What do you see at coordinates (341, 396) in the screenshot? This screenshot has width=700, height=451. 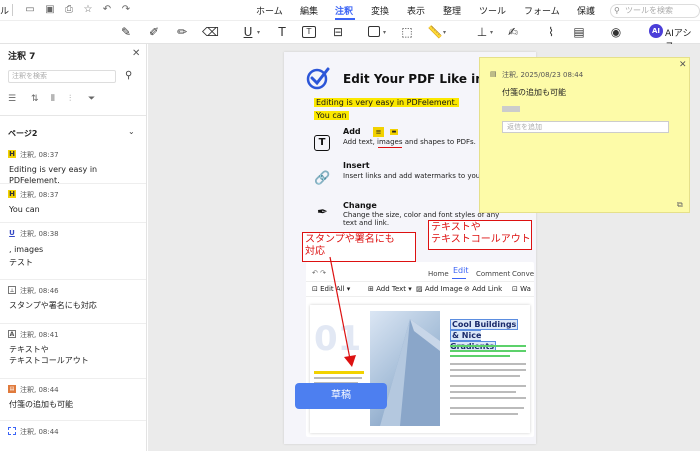 I see `draft-stamp: 草稿` at bounding box center [341, 396].